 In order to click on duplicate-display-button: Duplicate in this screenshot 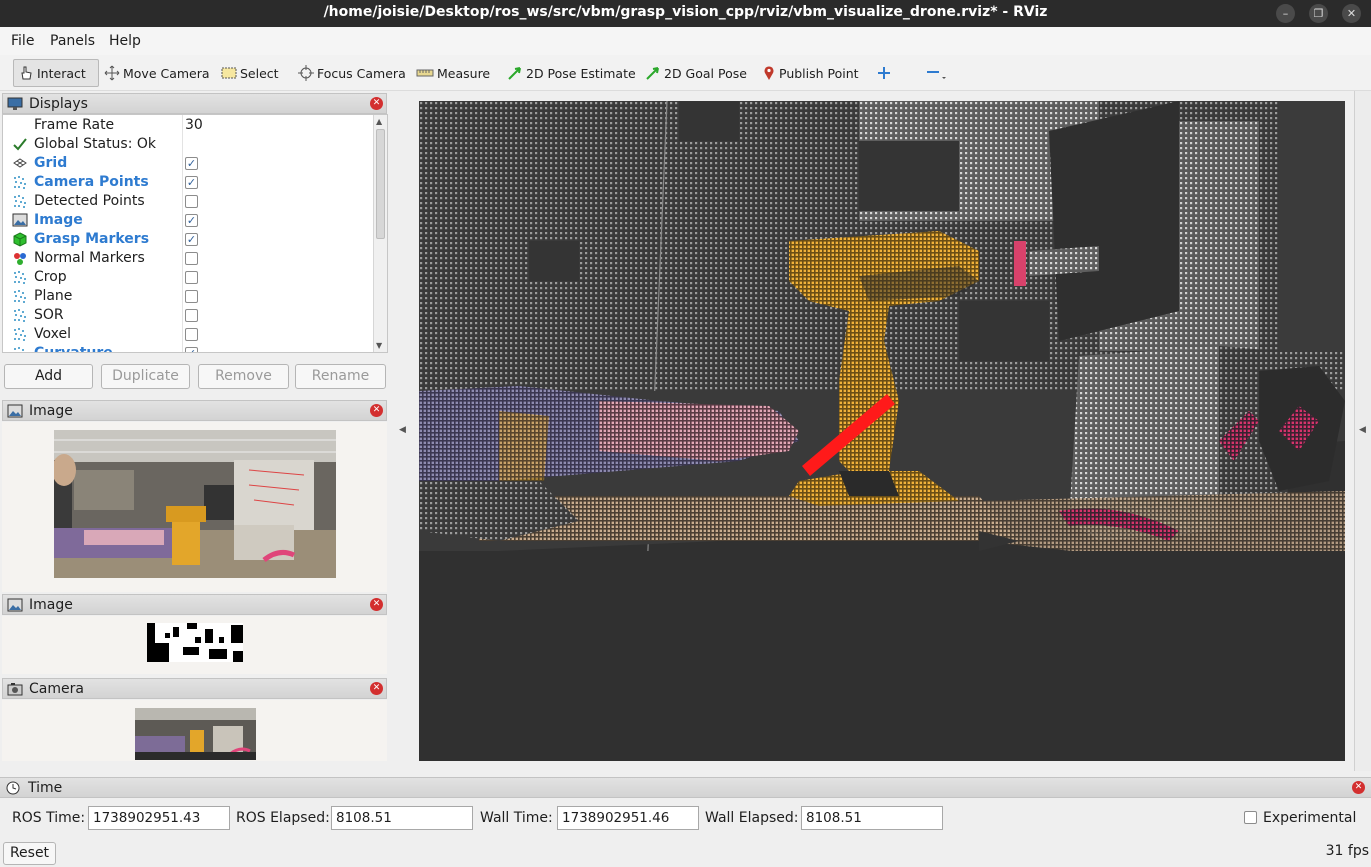, I will do `click(145, 376)`.